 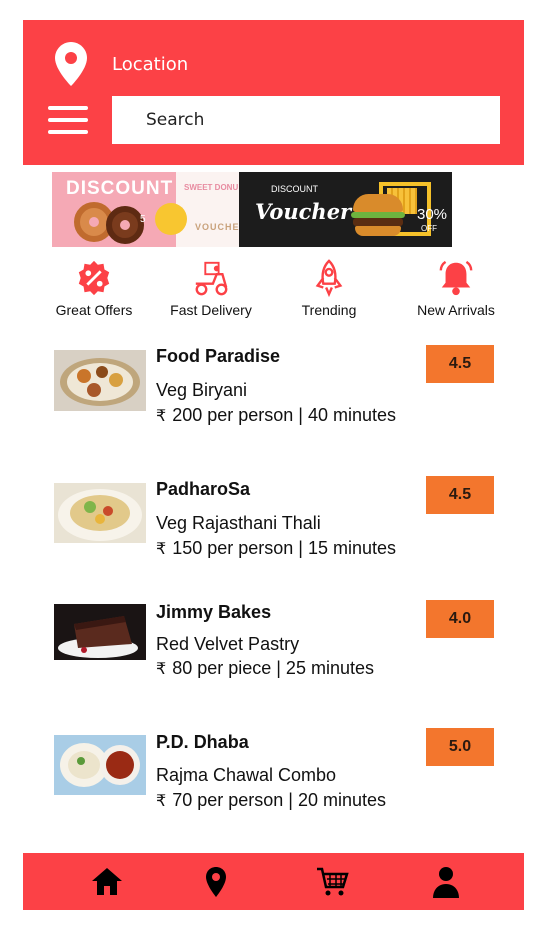 What do you see at coordinates (228, 644) in the screenshot?
I see `dish-name: Red Velvet Pastry` at bounding box center [228, 644].